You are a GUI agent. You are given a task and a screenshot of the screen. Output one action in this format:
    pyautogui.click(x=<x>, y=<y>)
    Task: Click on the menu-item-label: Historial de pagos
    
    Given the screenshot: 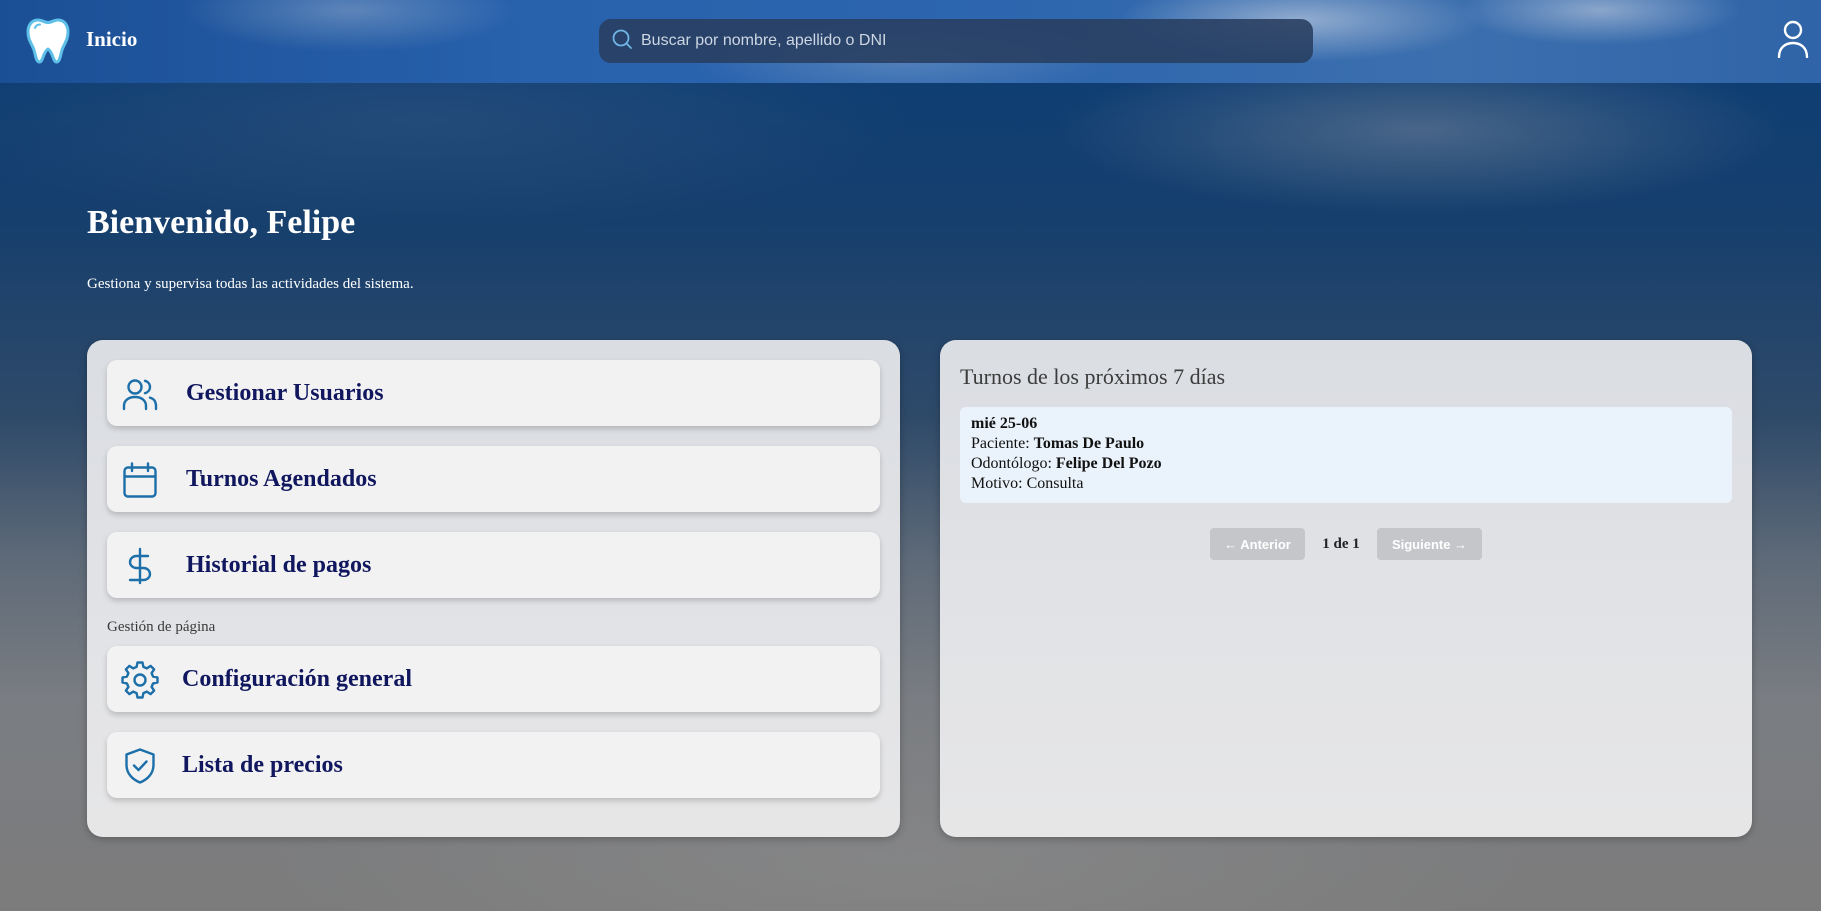 What is the action you would take?
    pyautogui.click(x=279, y=564)
    